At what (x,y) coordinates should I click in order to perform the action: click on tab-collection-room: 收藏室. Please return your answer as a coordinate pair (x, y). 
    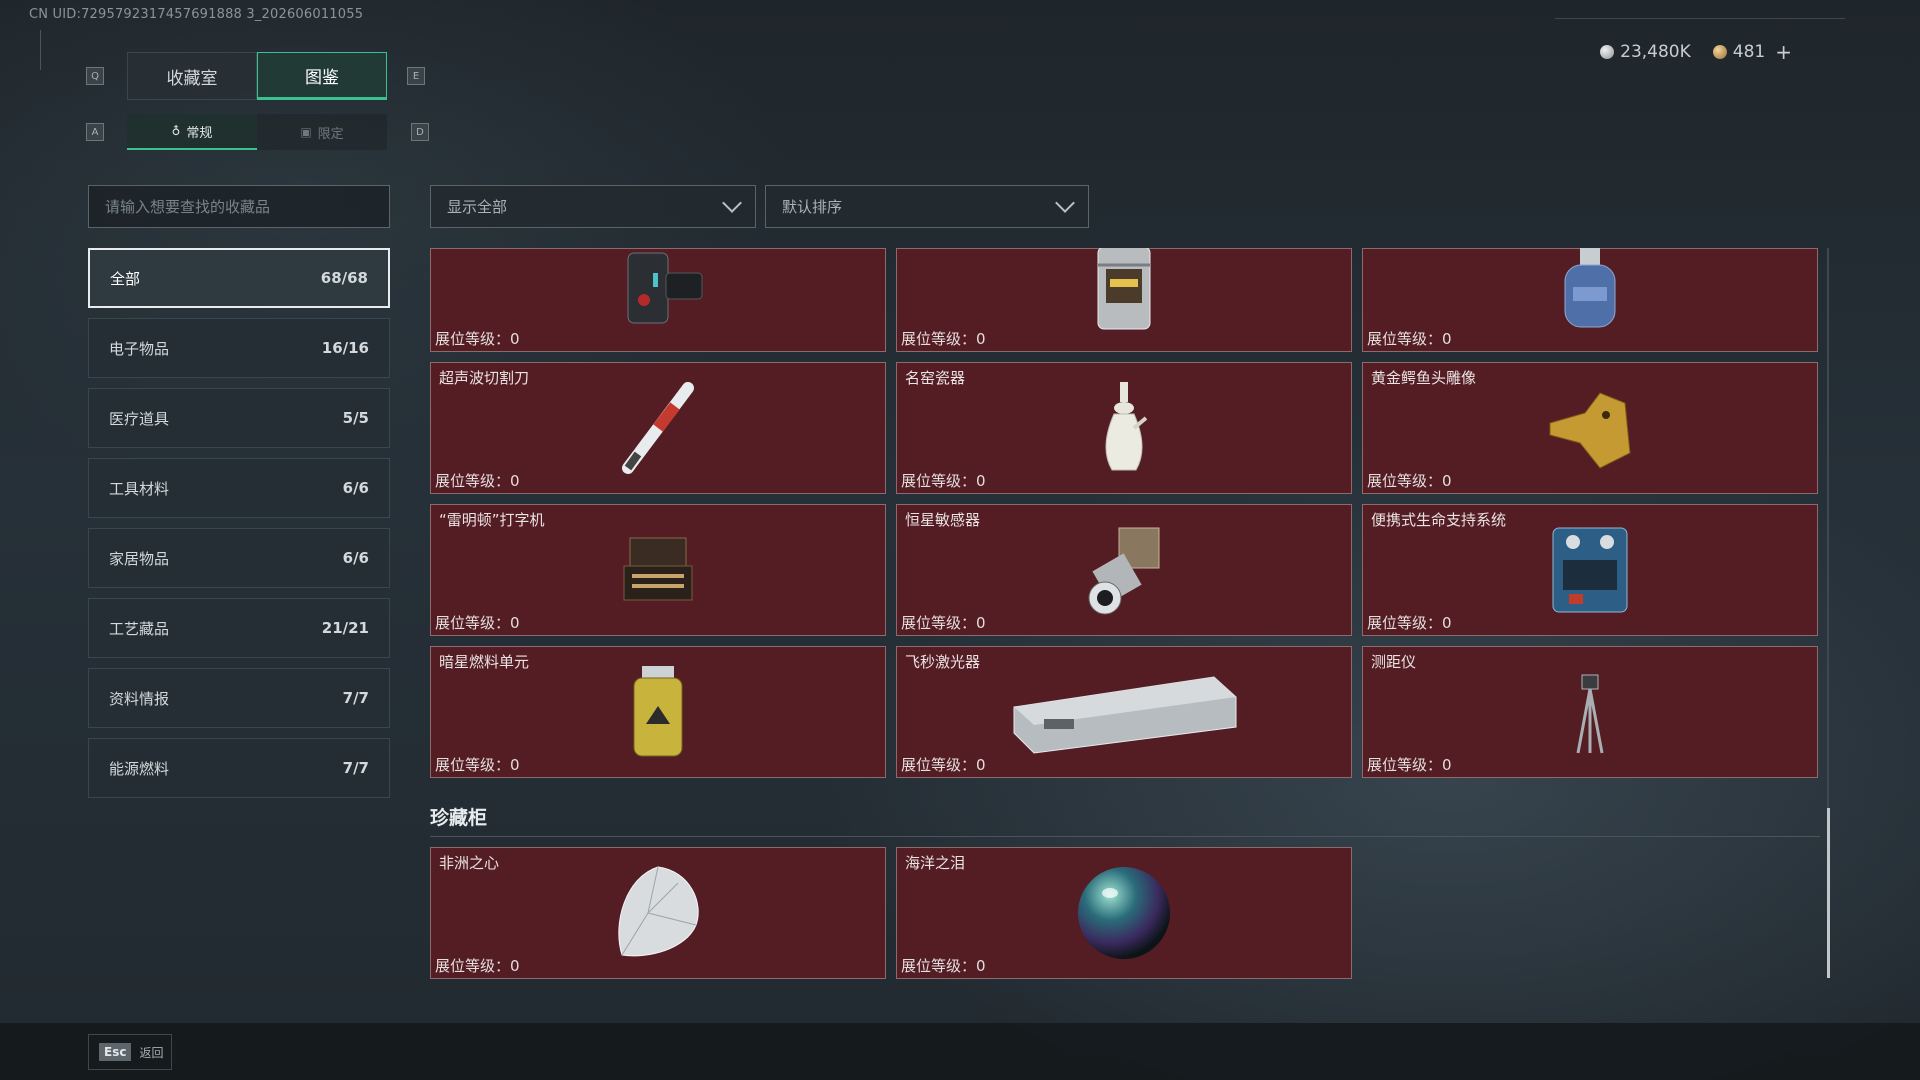
    Looking at the image, I should click on (192, 76).